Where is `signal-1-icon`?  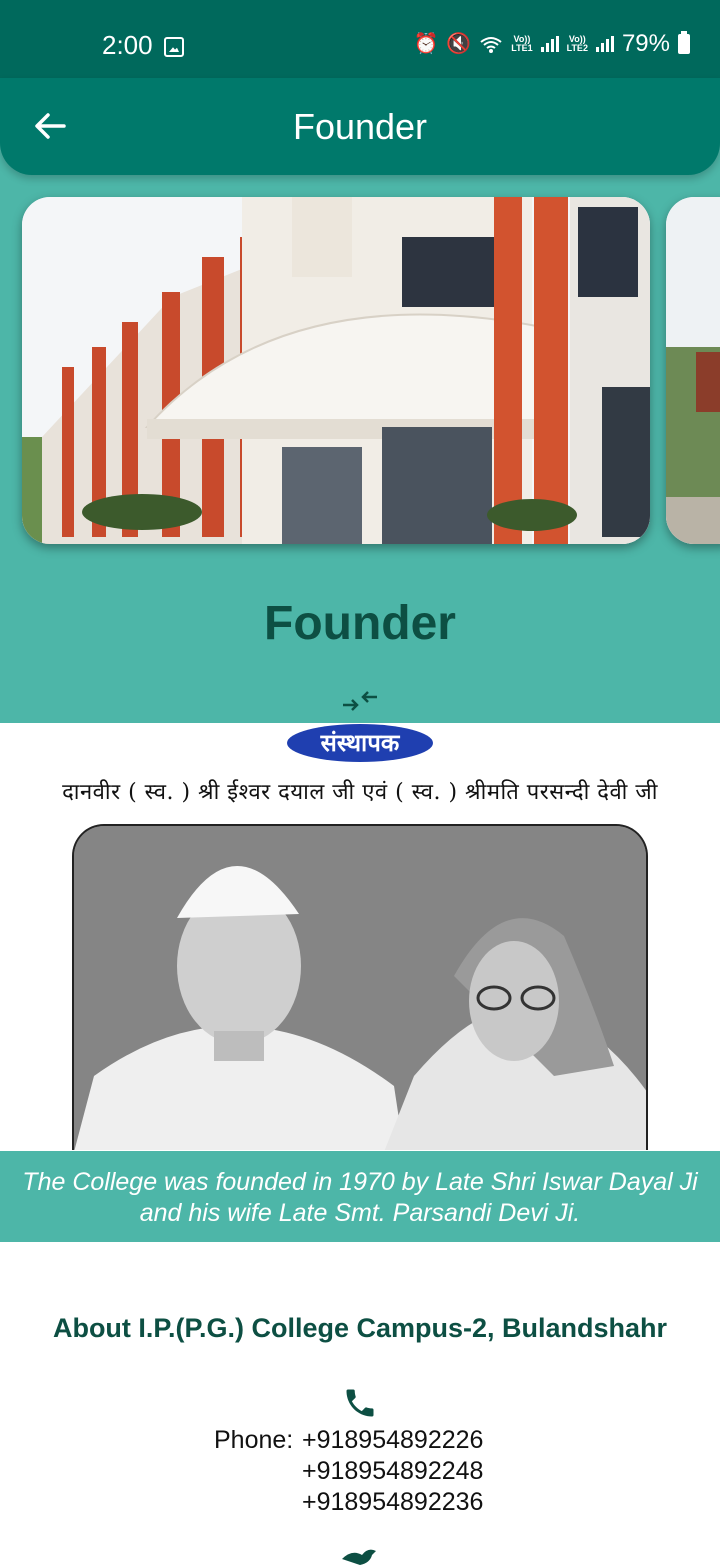
signal-1-icon is located at coordinates (549, 44).